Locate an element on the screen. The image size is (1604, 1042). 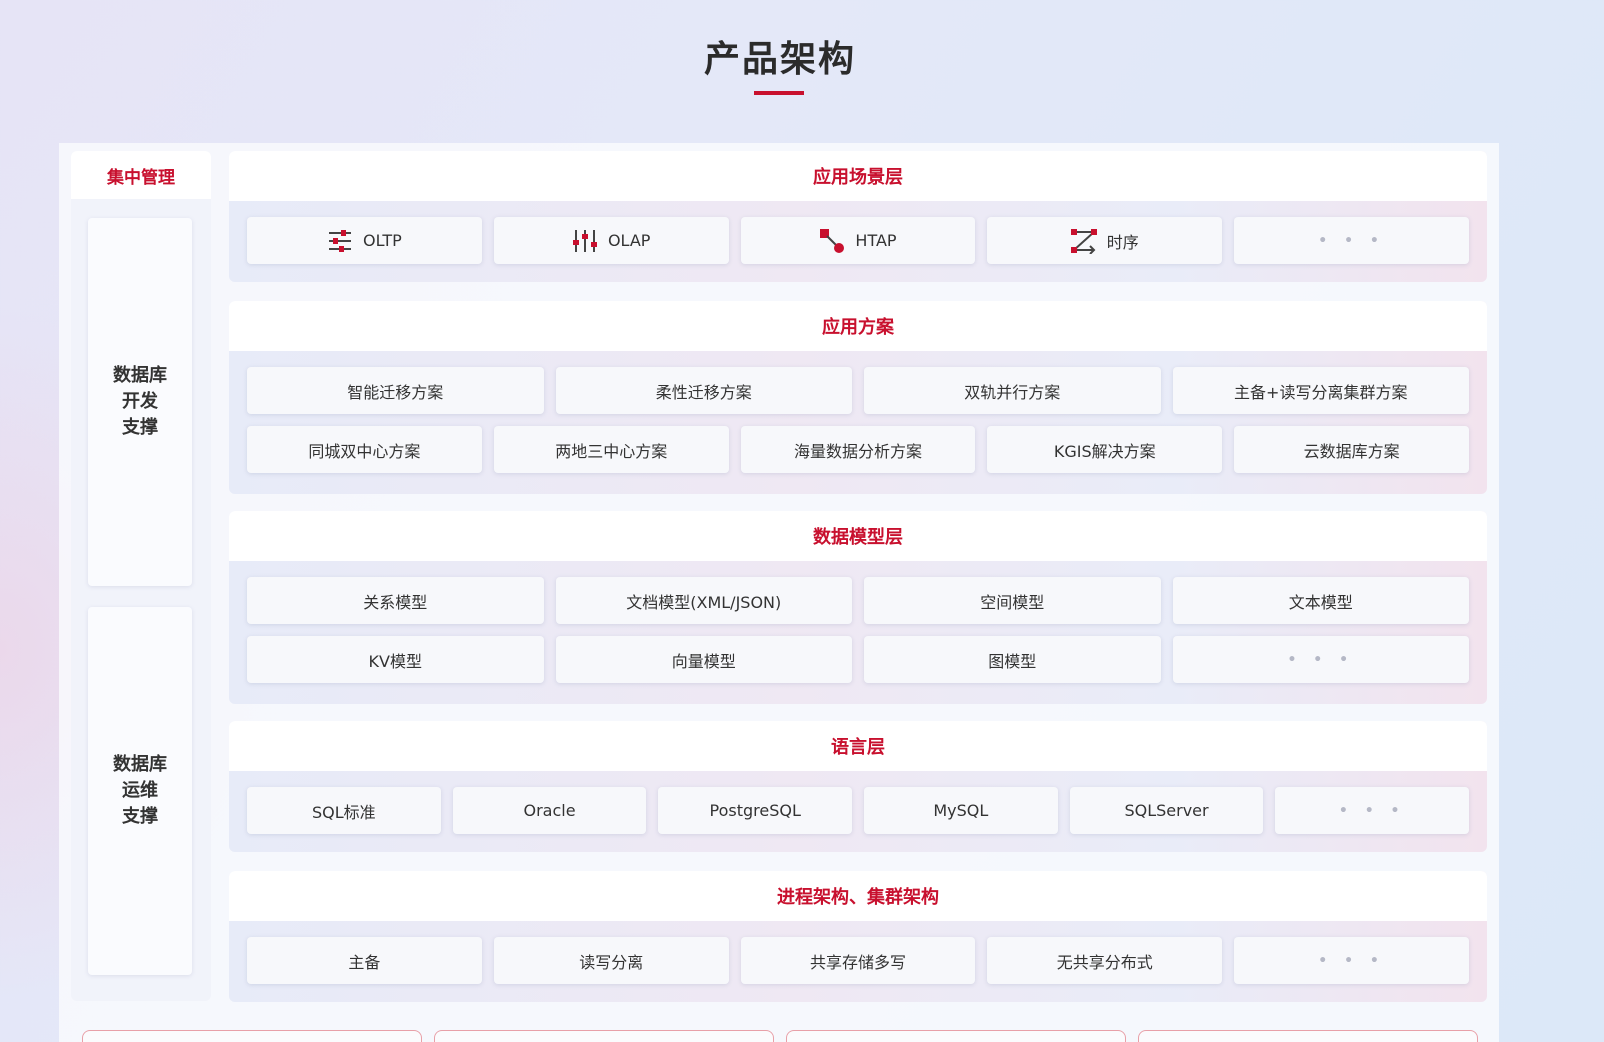
solution-item: 双轨并行方案 is located at coordinates (1012, 390).